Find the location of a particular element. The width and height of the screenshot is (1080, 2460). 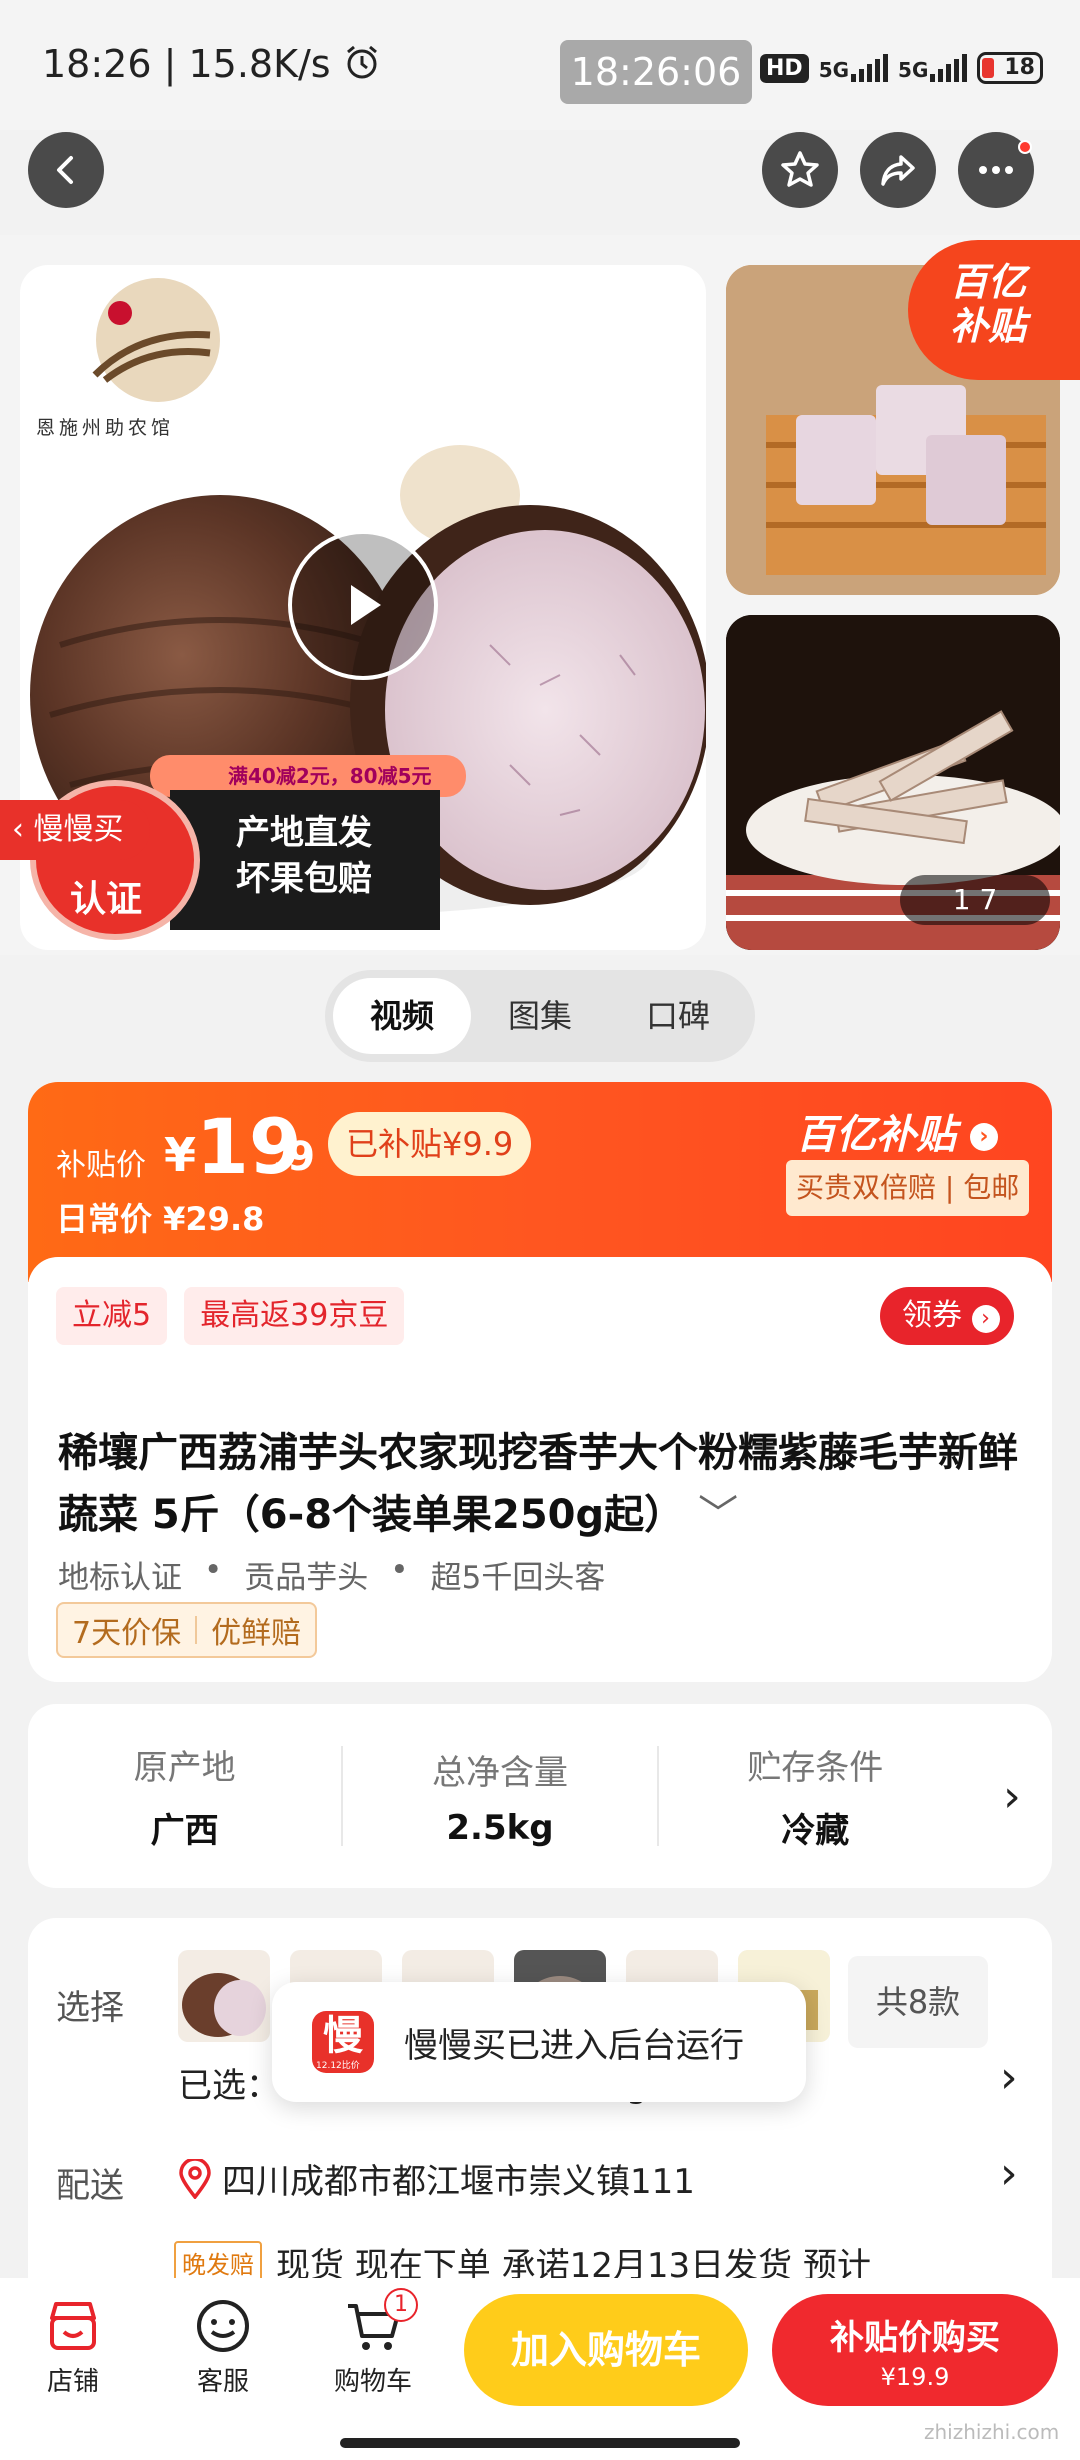

notification-dot is located at coordinates (1025, 147).